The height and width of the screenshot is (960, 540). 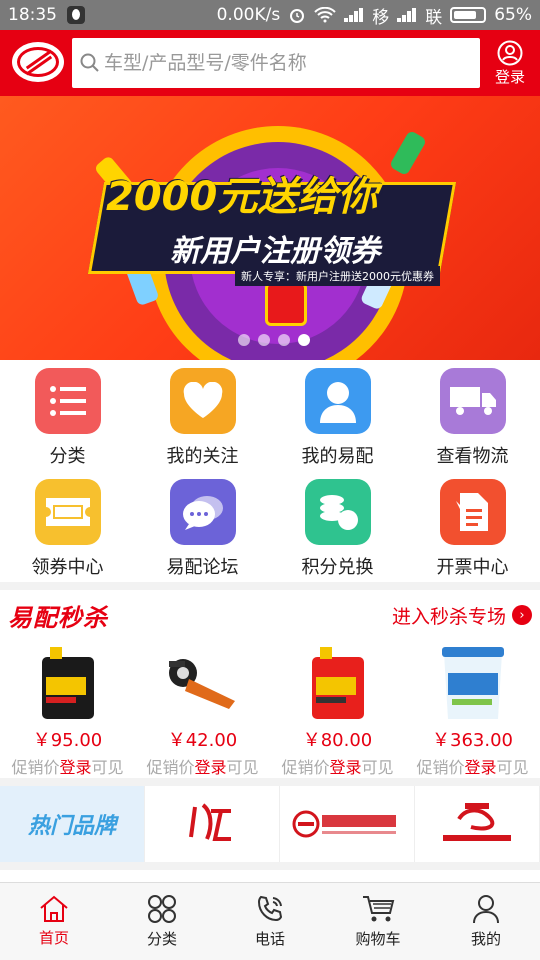 What do you see at coordinates (337, 276) in the screenshot?
I see `banner-note: 新人专享：新用户注册送2000元优惠券` at bounding box center [337, 276].